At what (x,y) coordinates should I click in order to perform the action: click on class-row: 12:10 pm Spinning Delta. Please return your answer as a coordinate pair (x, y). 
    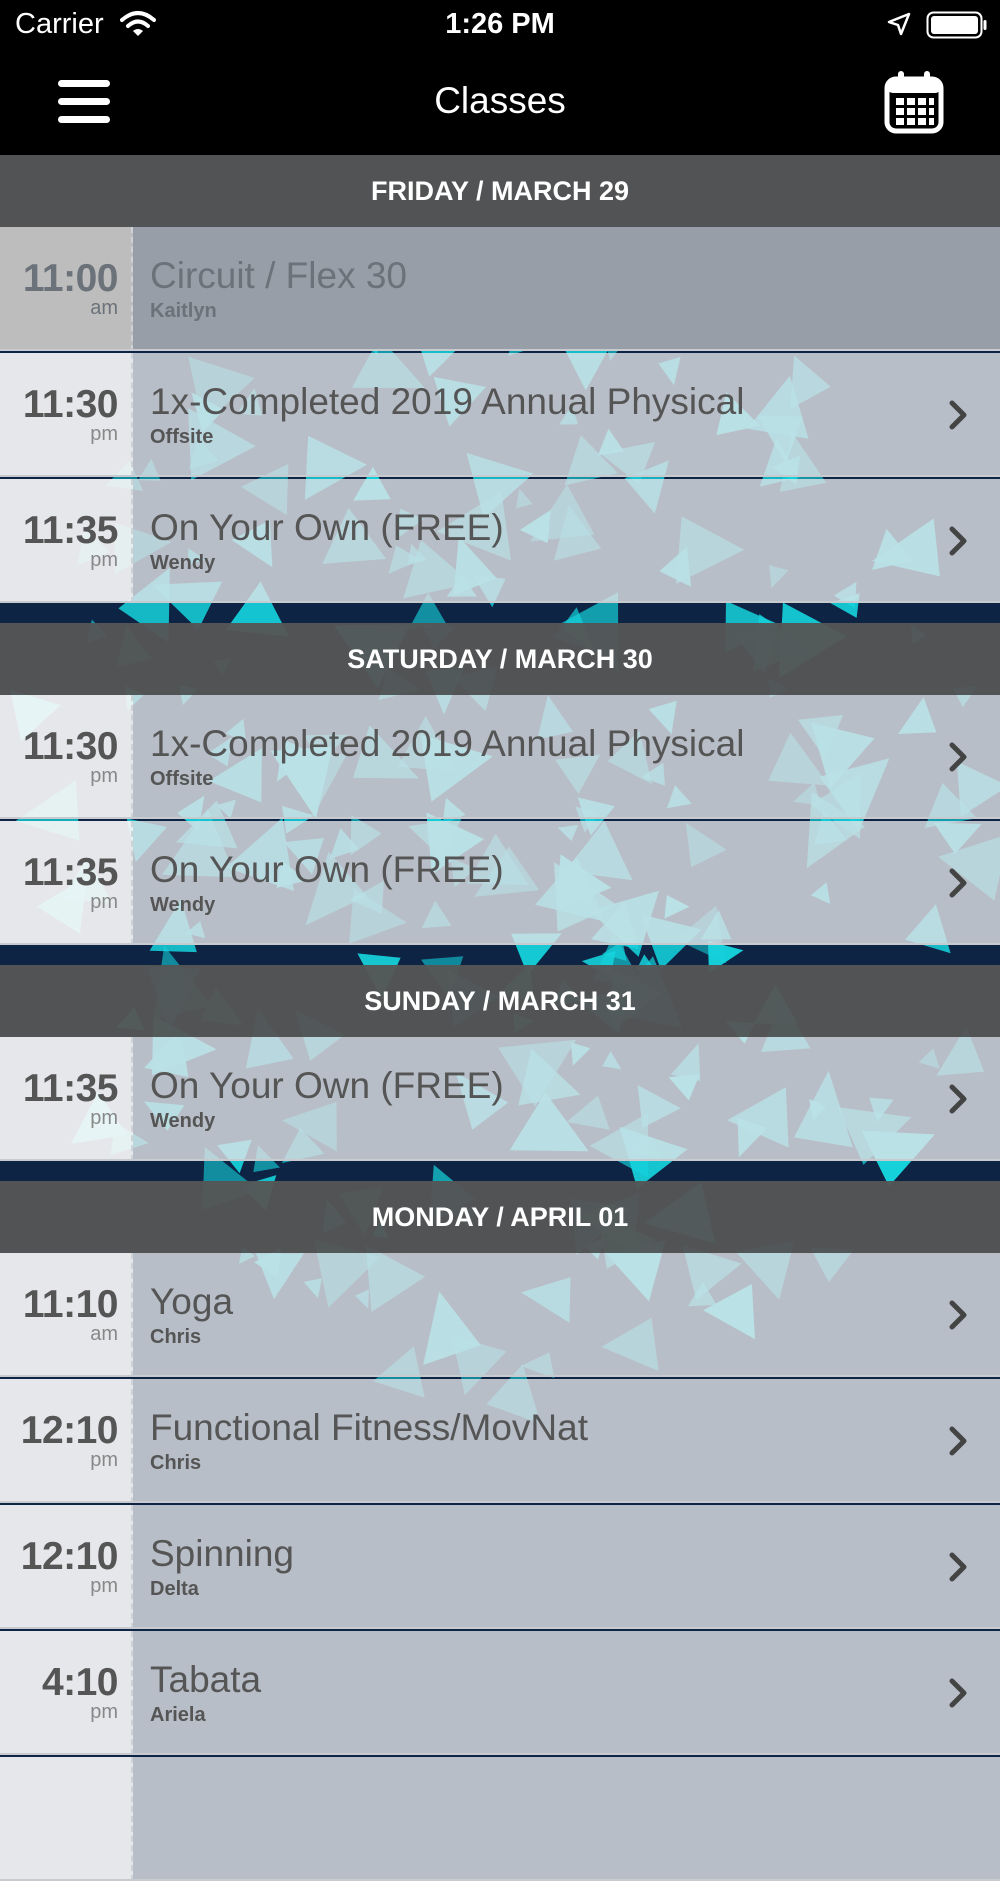
    Looking at the image, I should click on (500, 1567).